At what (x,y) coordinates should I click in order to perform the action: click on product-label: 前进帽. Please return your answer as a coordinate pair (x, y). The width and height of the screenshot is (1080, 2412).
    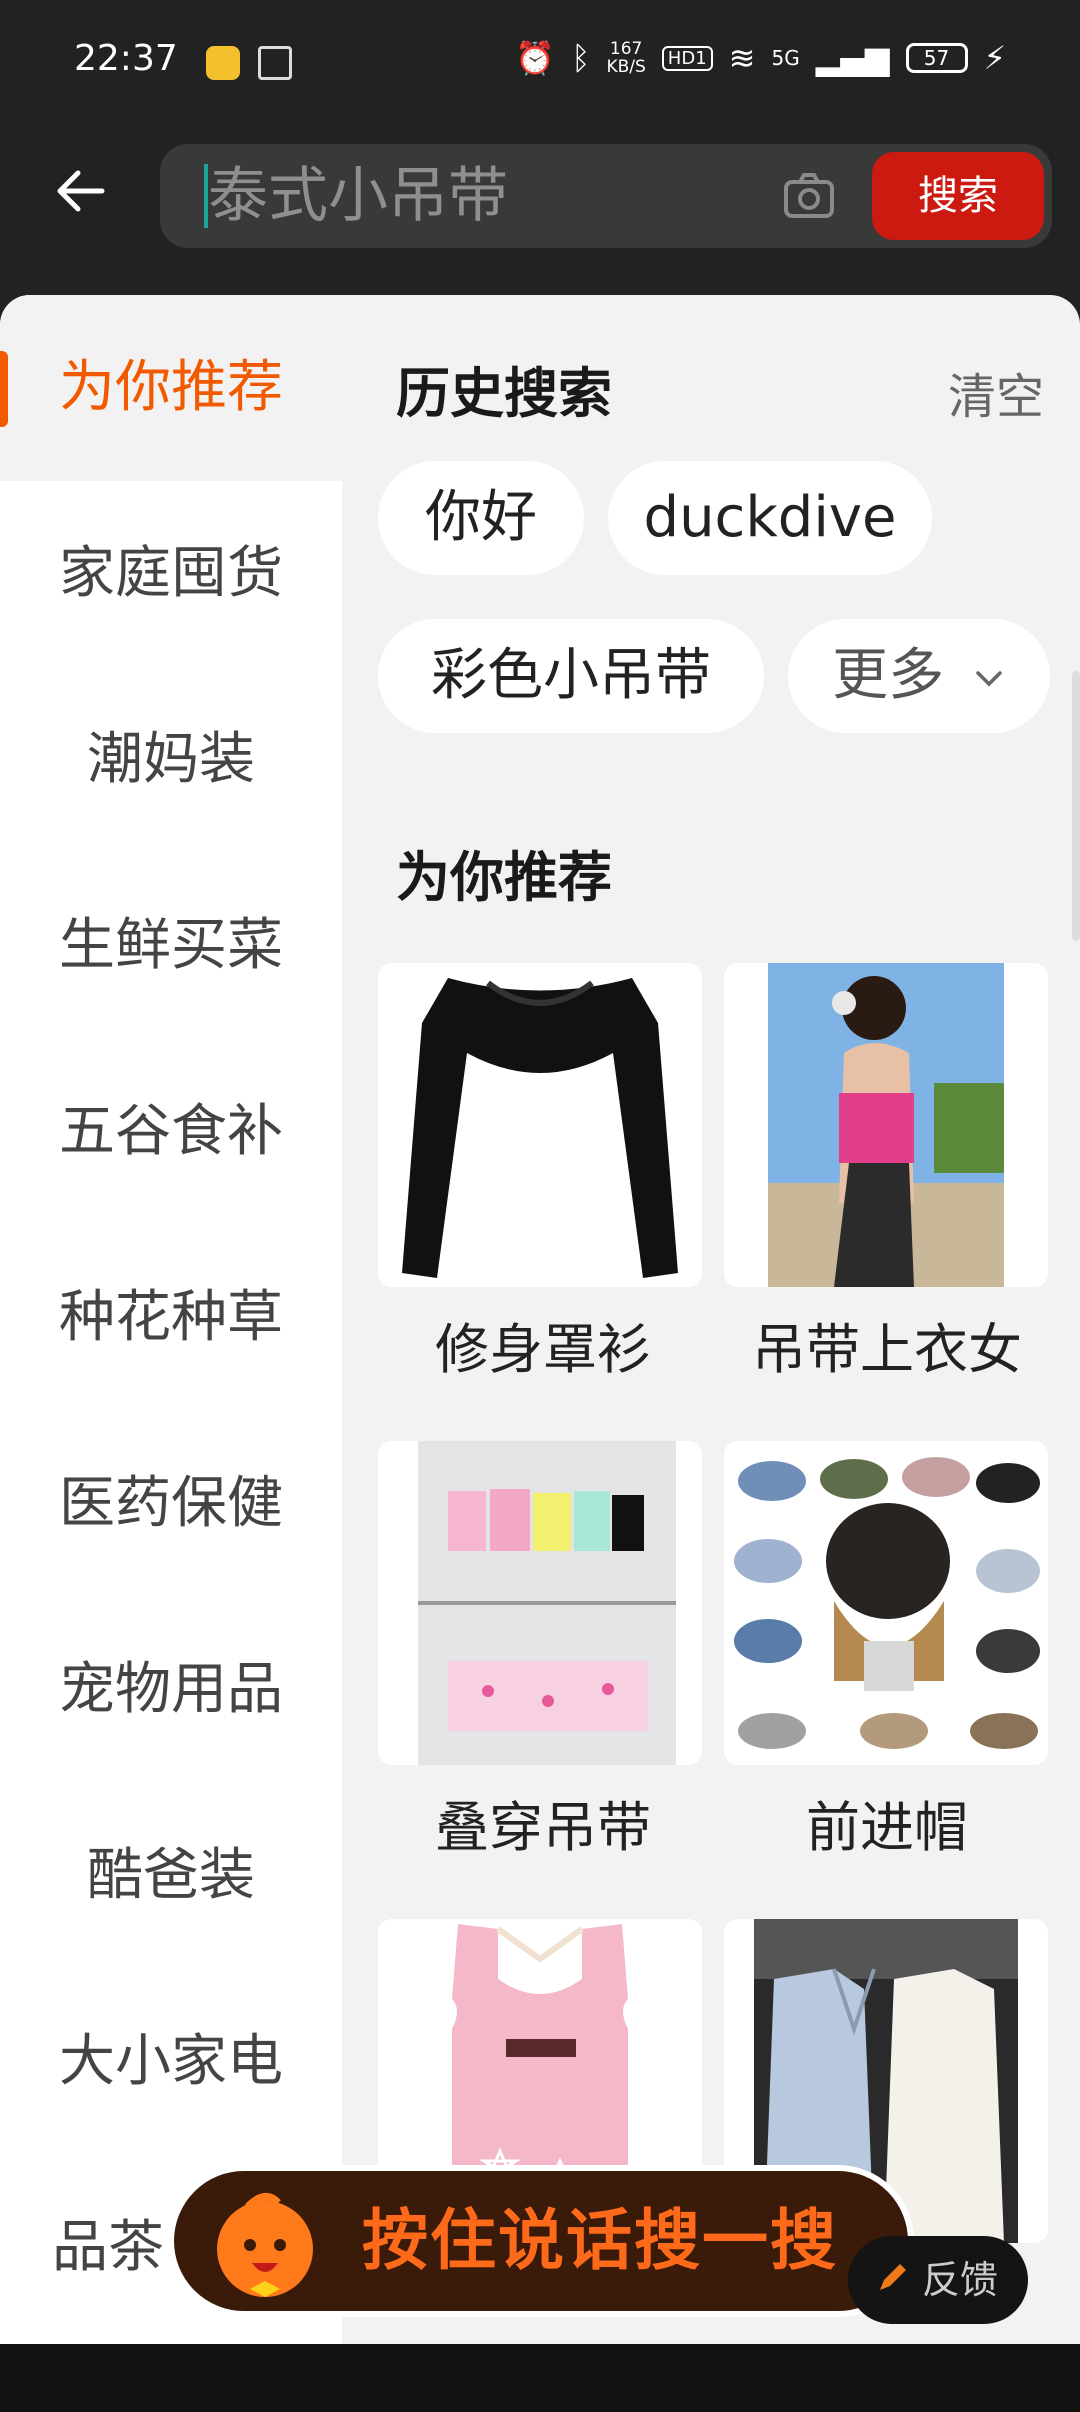
    Looking at the image, I should click on (887, 1827).